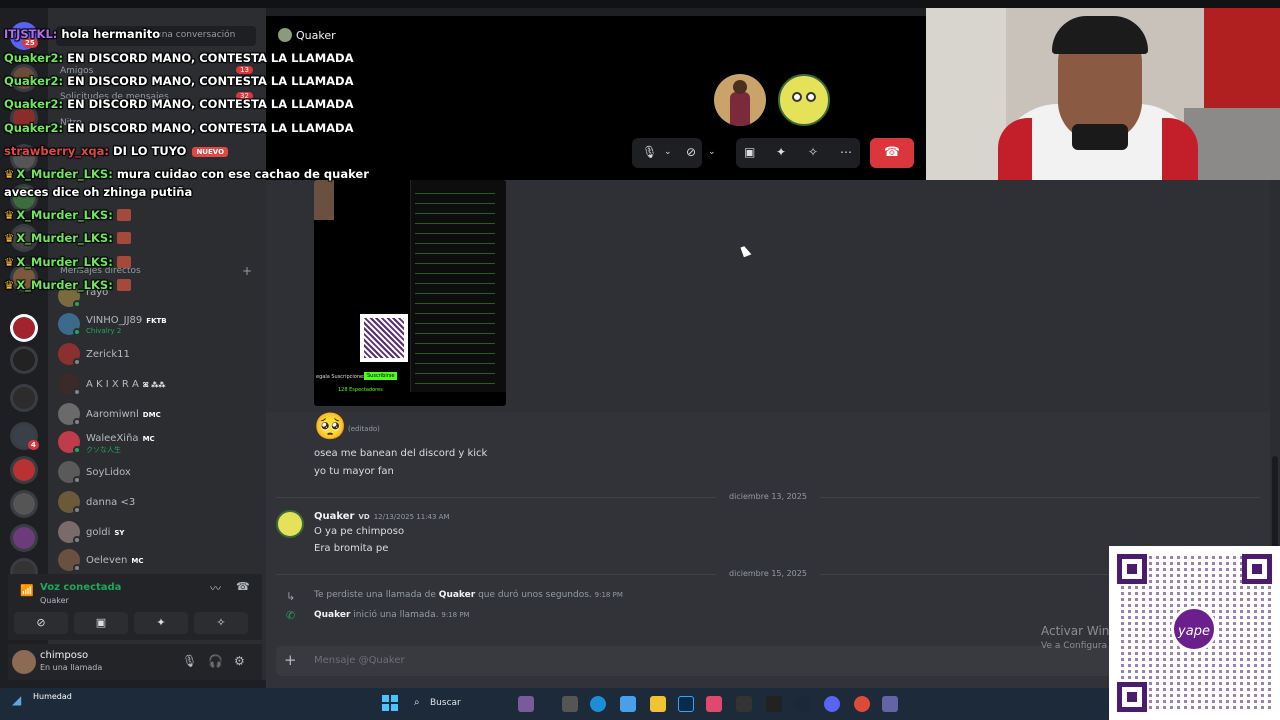 The image size is (1280, 720). Describe the element at coordinates (156, 533) in the screenshot. I see `dm-item: goldi SY` at that location.